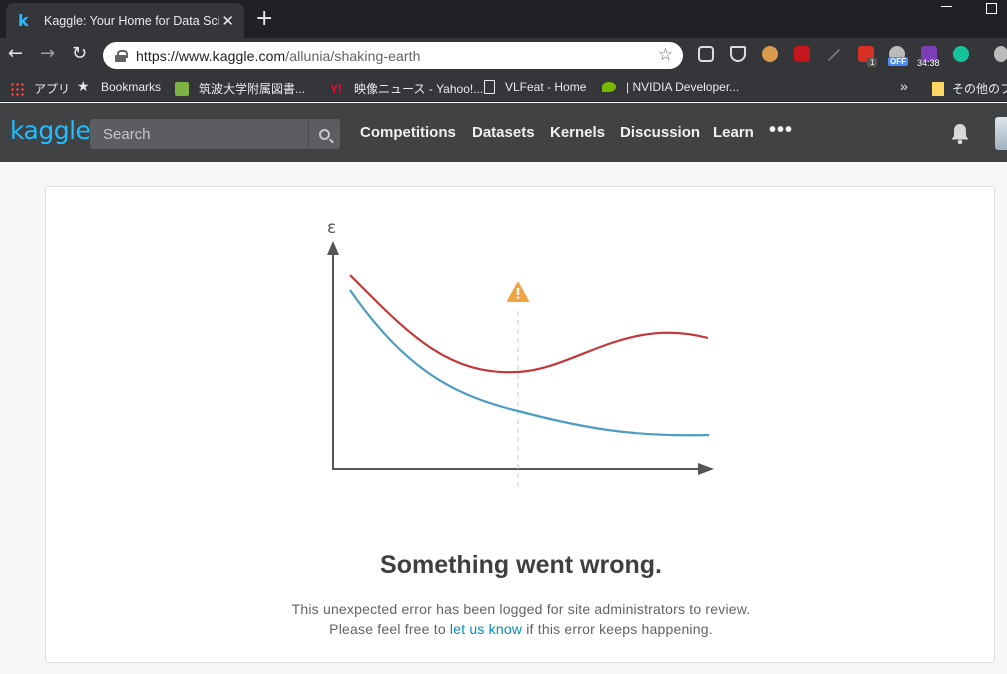 This screenshot has width=1007, height=674. Describe the element at coordinates (17, 88) in the screenshot. I see `apps-grid-icon` at that location.